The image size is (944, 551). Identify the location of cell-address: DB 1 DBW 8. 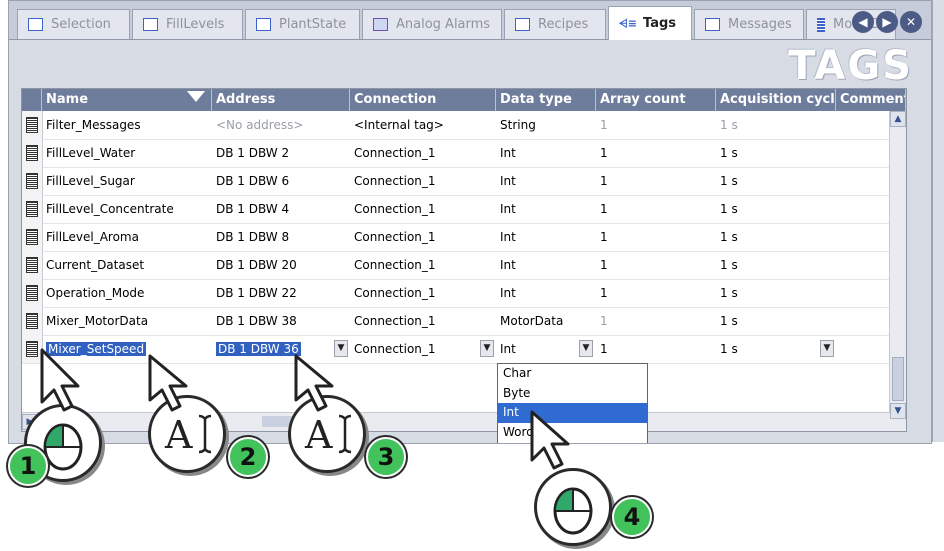
(281, 237).